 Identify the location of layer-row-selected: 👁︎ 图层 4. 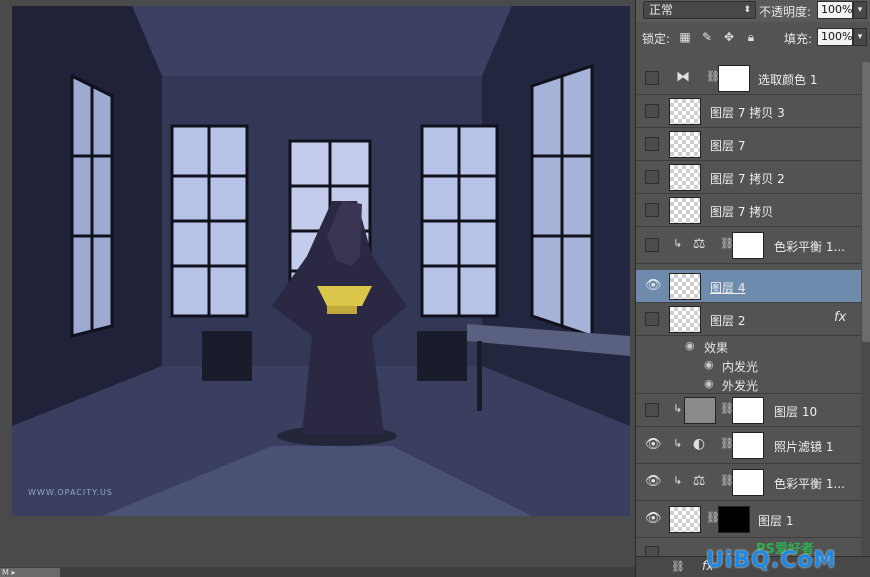
(748, 286).